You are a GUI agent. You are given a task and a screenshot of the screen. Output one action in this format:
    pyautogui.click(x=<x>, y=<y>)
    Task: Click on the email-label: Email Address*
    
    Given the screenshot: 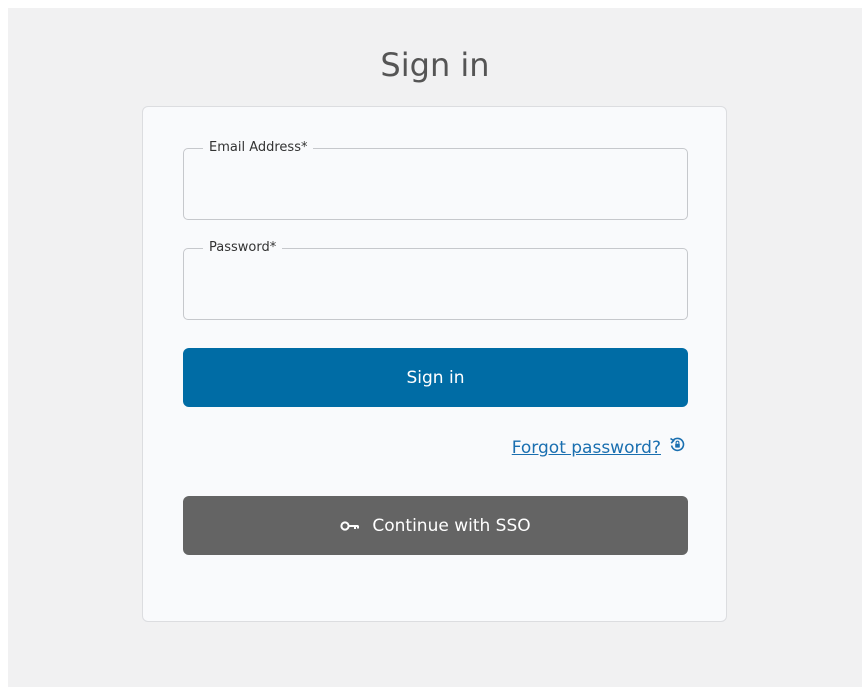 What is the action you would take?
    pyautogui.click(x=258, y=148)
    